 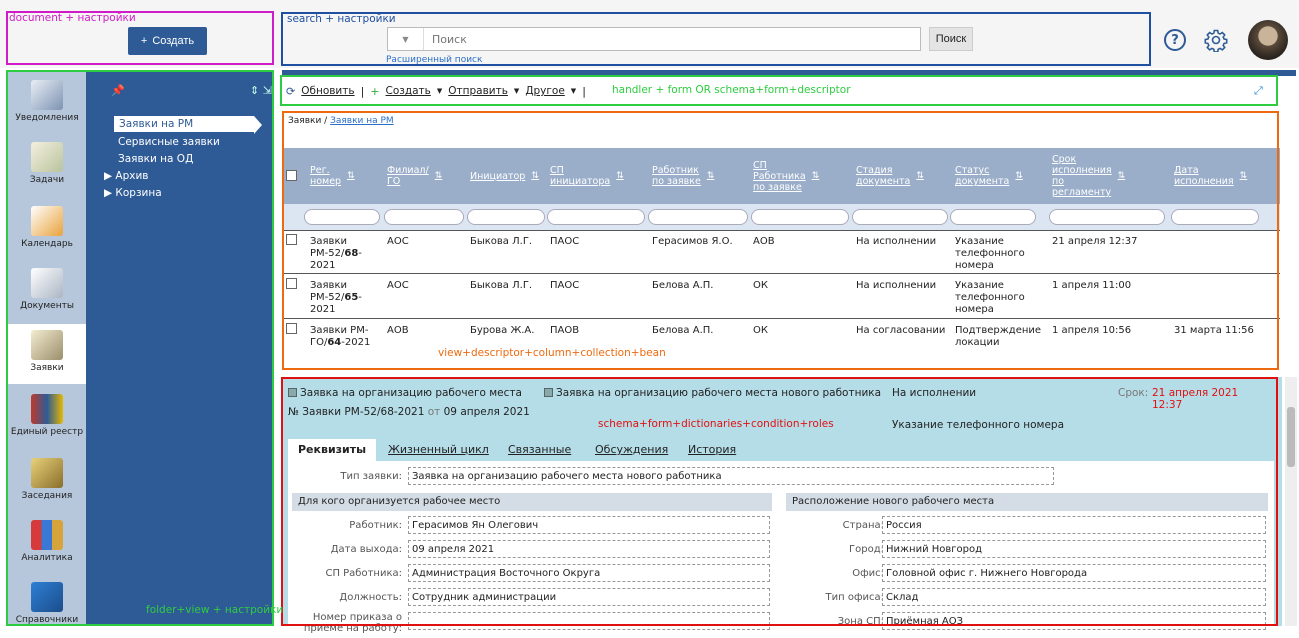 I want to click on help-icon: ?, so click(x=1175, y=40).